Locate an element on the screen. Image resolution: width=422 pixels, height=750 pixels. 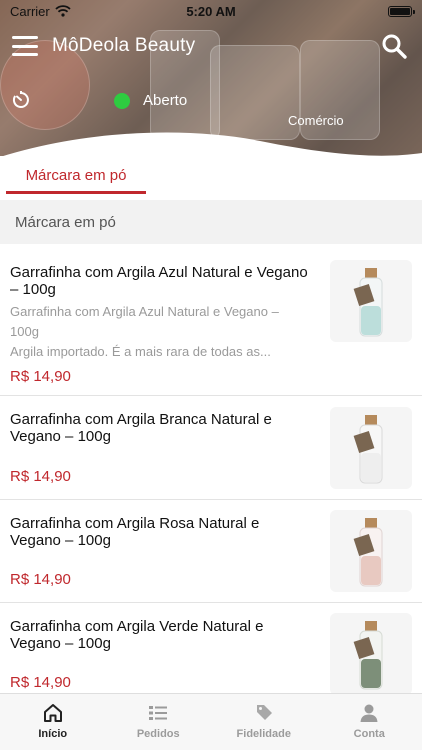
open-status-indicator is located at coordinates (122, 101).